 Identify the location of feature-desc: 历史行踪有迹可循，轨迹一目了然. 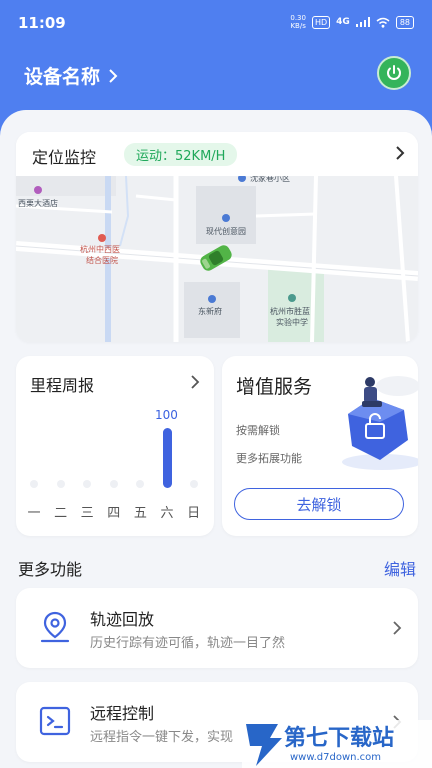
(188, 643).